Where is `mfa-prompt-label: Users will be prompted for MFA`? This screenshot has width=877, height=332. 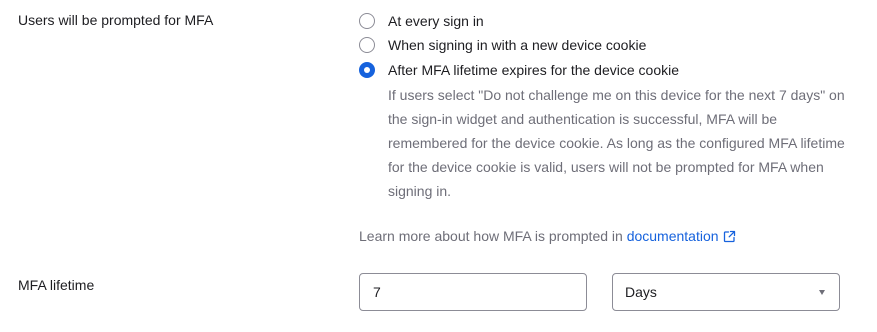
mfa-prompt-label: Users will be prompted for MFA is located at coordinates (116, 20).